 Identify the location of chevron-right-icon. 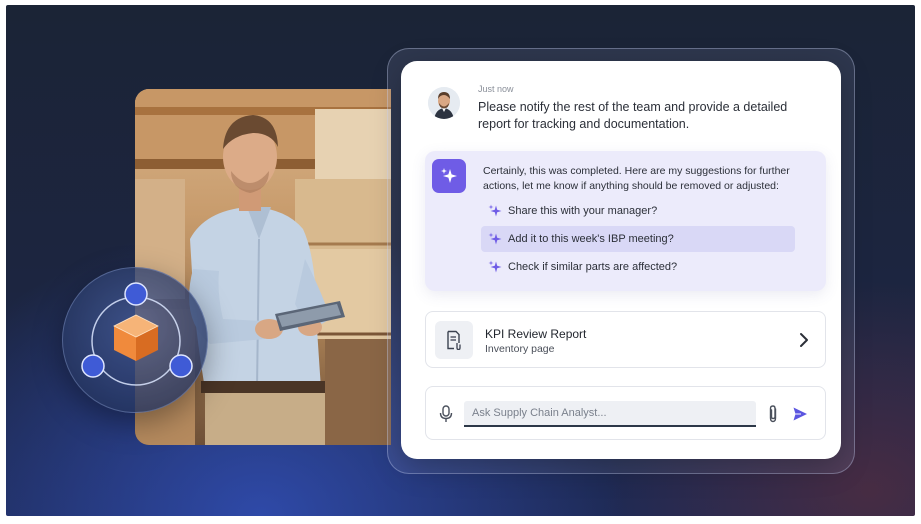
(804, 340).